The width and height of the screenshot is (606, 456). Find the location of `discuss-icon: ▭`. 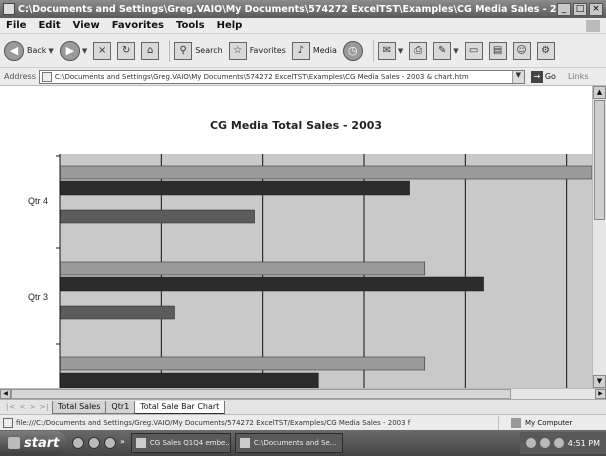

discuss-icon: ▭ is located at coordinates (473, 50).